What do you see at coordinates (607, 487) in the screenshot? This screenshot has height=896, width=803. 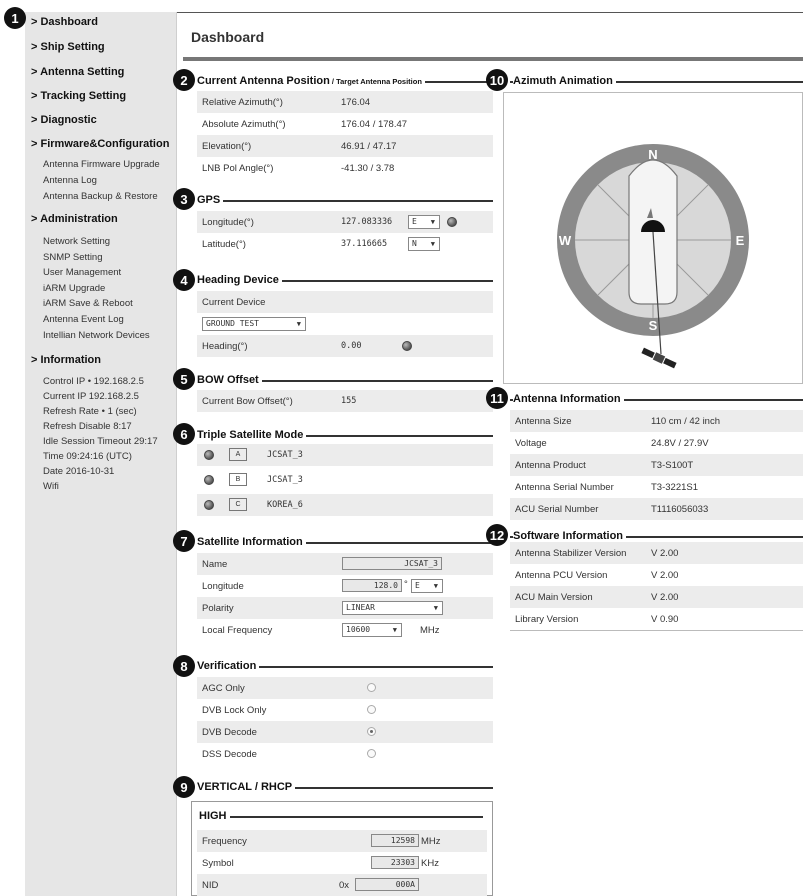 I see `antenna-info-row: Antenna Serial Number T3-3221S1` at bounding box center [607, 487].